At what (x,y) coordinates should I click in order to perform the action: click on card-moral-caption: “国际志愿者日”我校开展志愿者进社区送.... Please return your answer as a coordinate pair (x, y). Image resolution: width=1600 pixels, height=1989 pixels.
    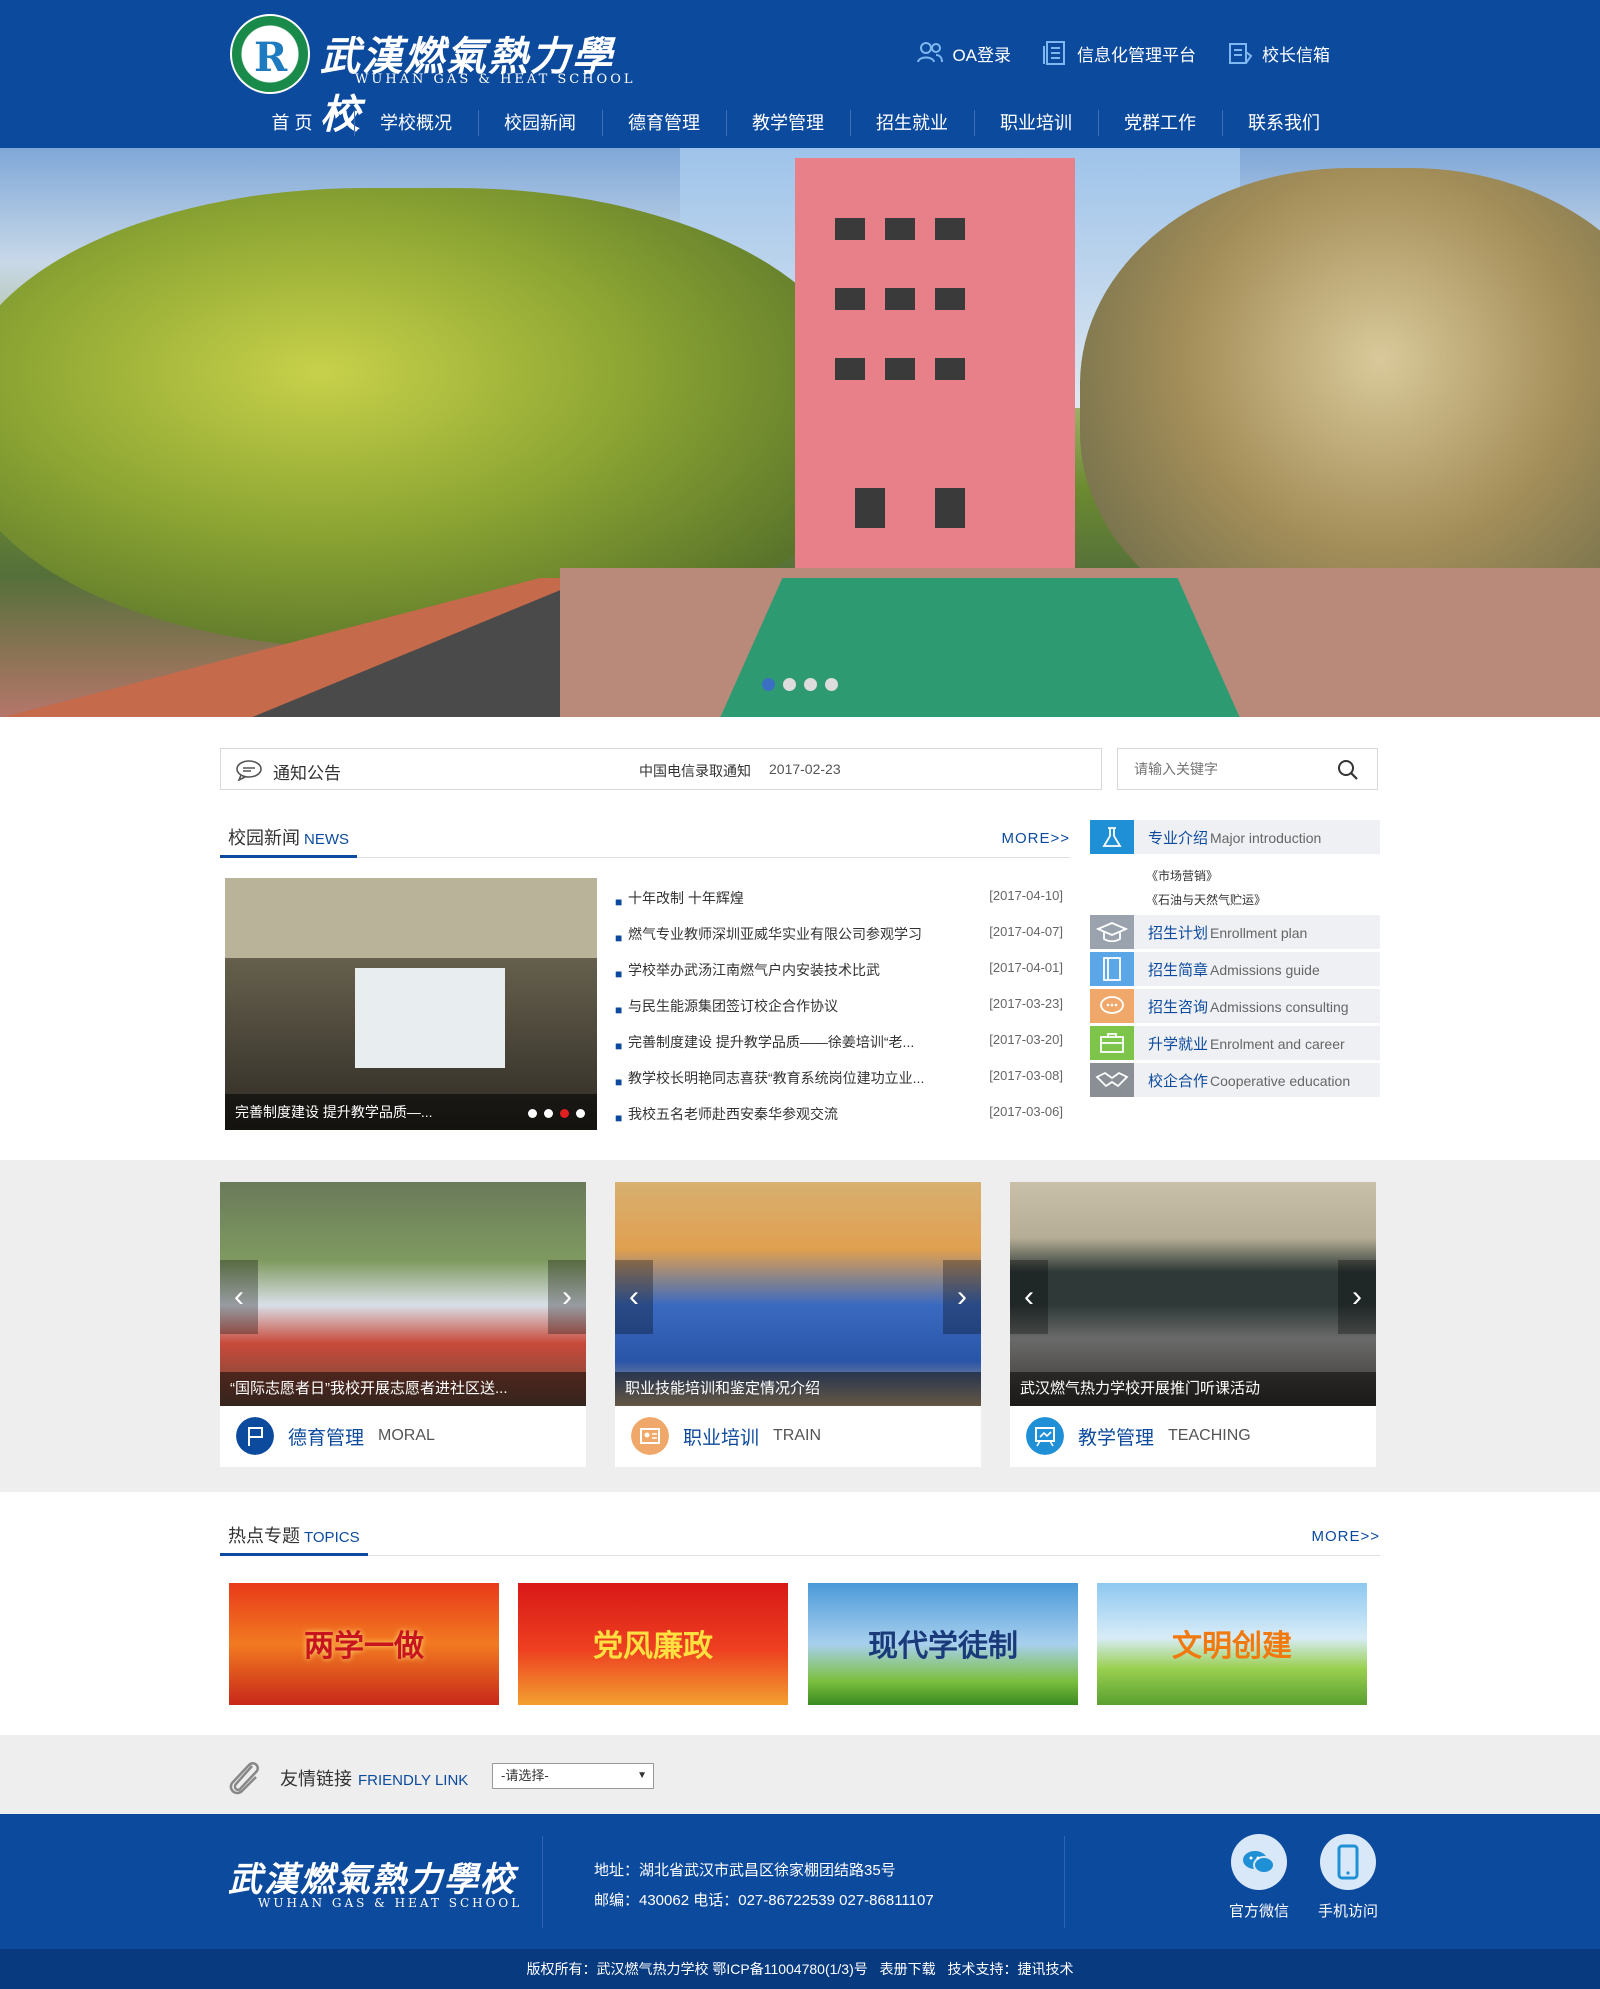
    Looking at the image, I should click on (403, 1389).